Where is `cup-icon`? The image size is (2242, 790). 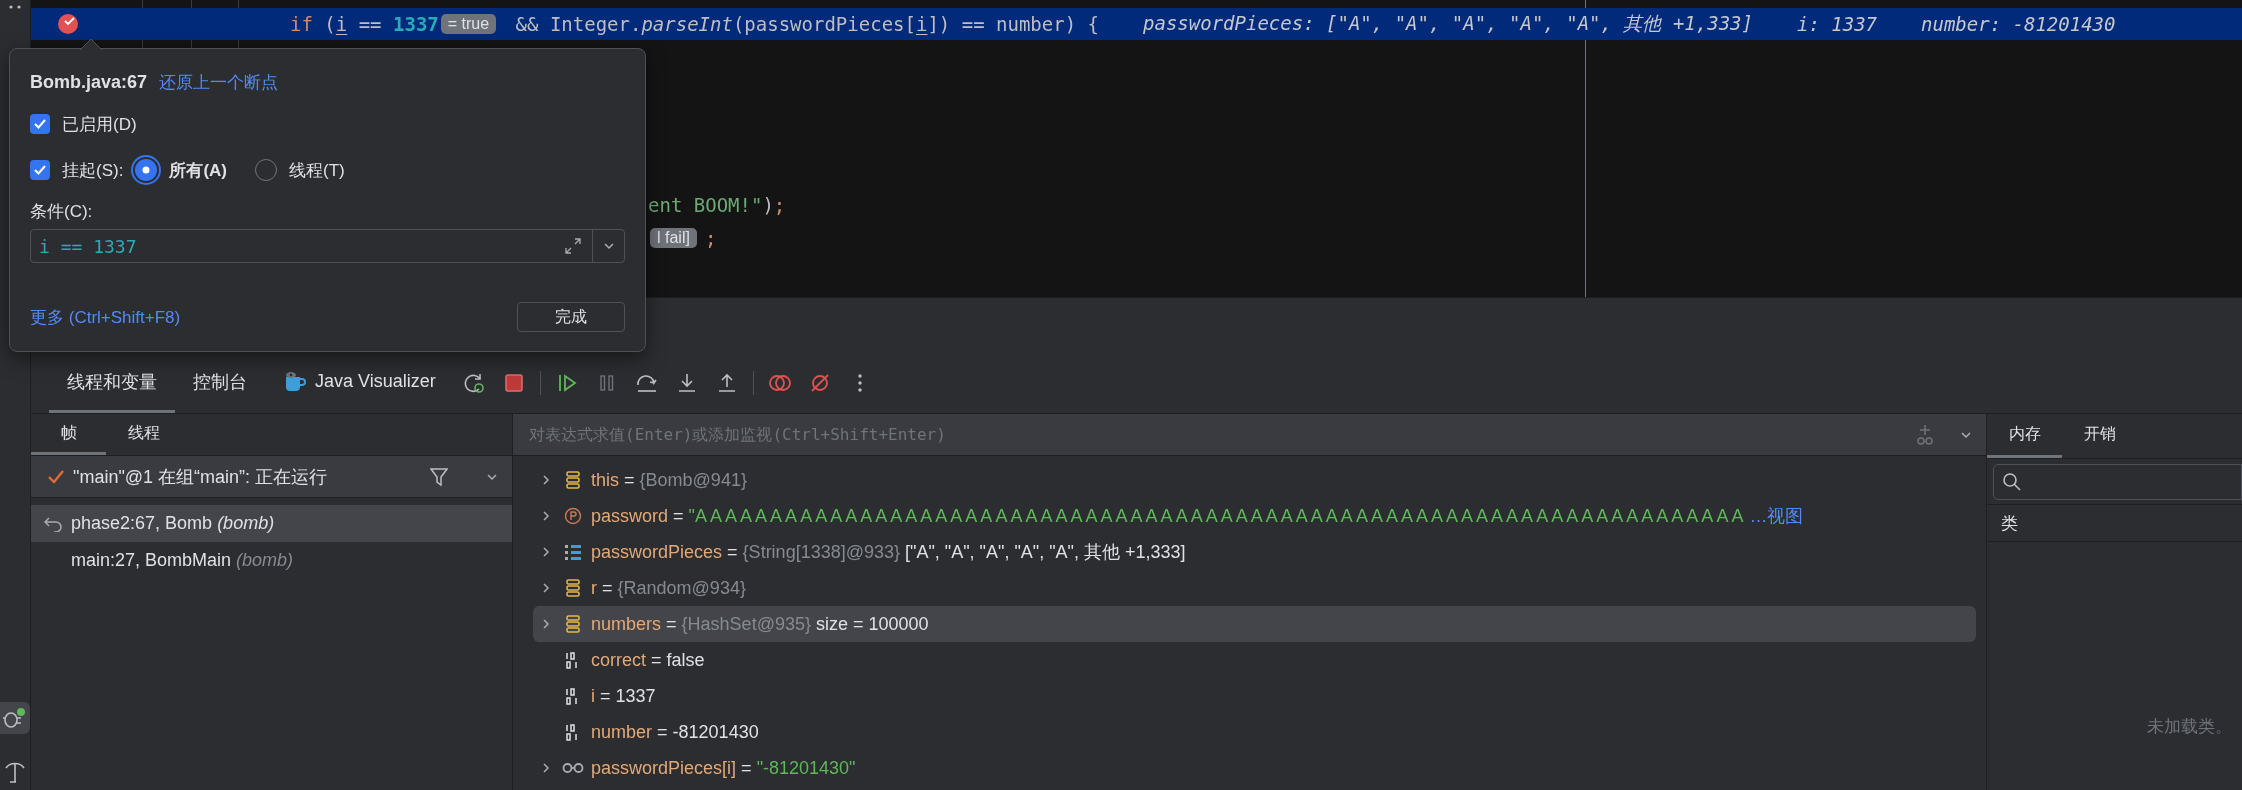
cup-icon is located at coordinates (295, 381).